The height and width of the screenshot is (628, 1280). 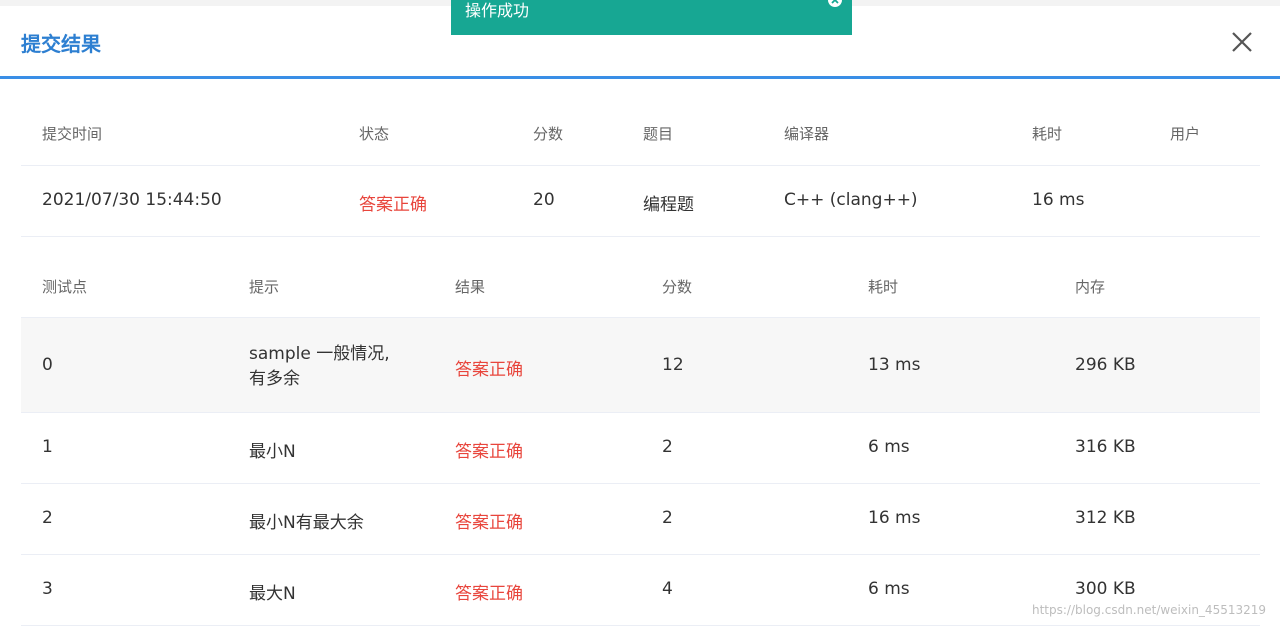 What do you see at coordinates (677, 287) in the screenshot?
I see `tests-col-score: 分数` at bounding box center [677, 287].